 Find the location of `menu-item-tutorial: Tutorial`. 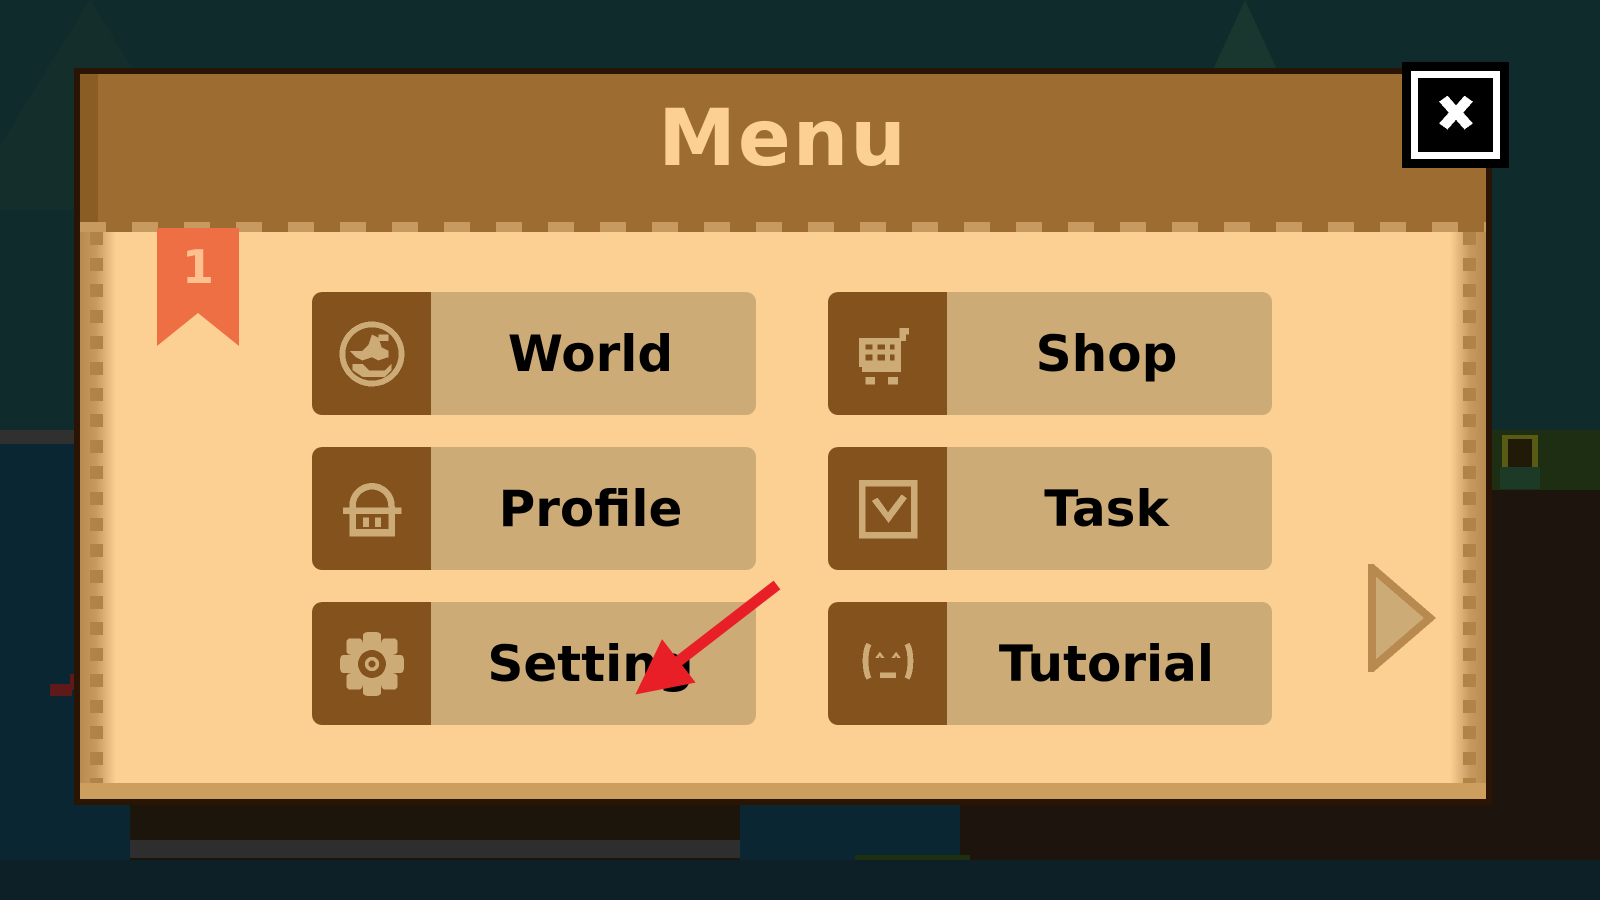

menu-item-tutorial: Tutorial is located at coordinates (1050, 663).